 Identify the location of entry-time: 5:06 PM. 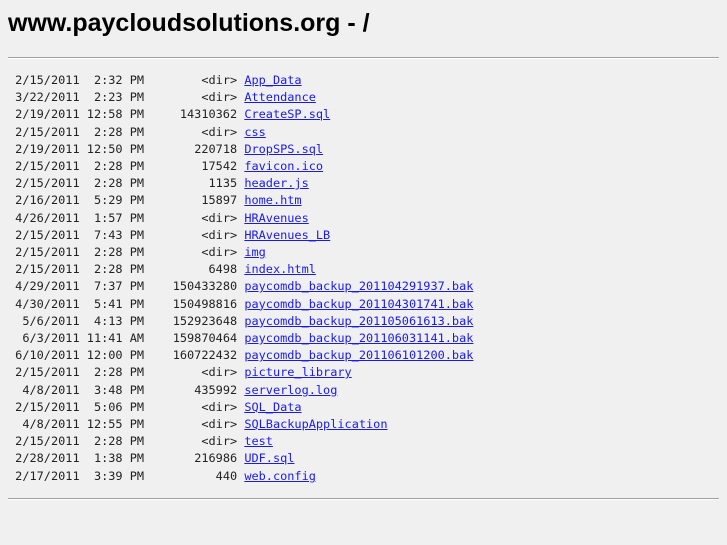
(119, 406).